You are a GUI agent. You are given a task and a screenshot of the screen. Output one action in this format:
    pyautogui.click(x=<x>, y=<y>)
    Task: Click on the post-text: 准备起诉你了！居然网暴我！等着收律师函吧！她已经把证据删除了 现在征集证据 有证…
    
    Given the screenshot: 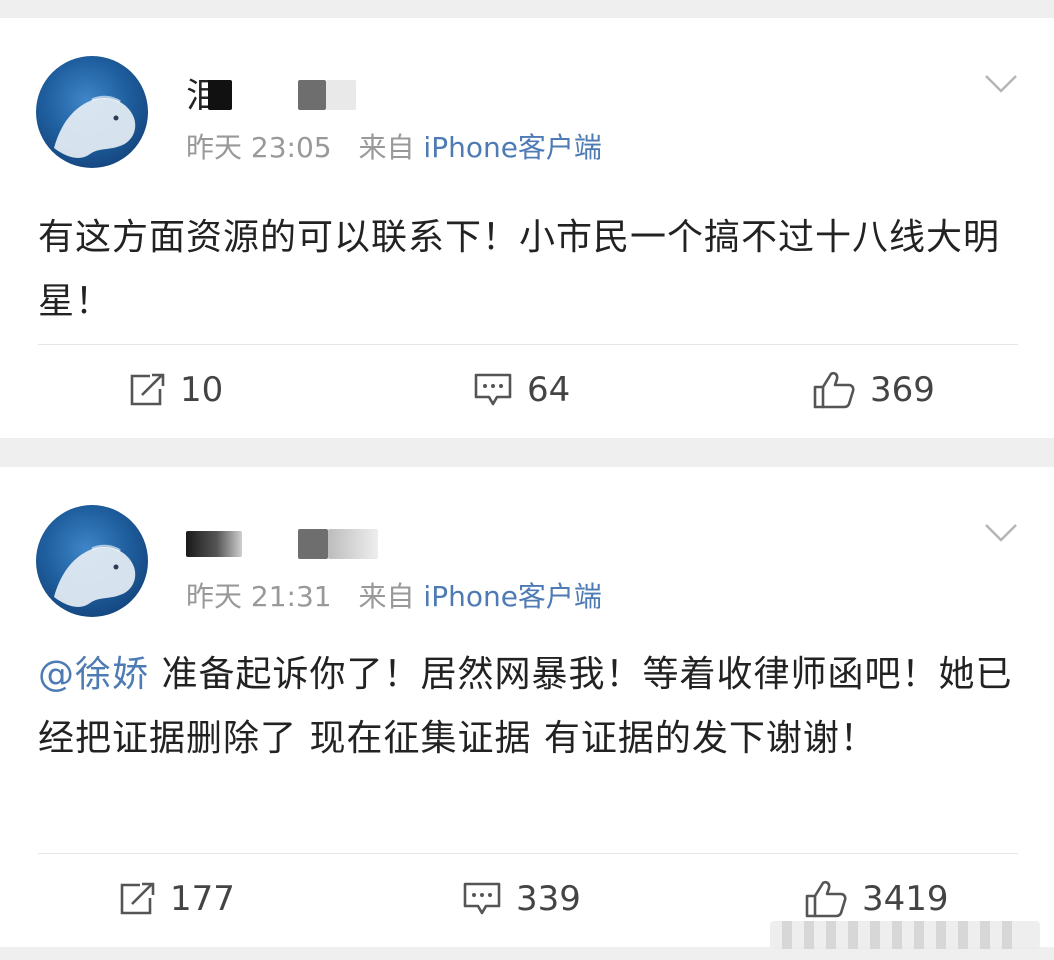 What is the action you would take?
    pyautogui.click(x=525, y=706)
    